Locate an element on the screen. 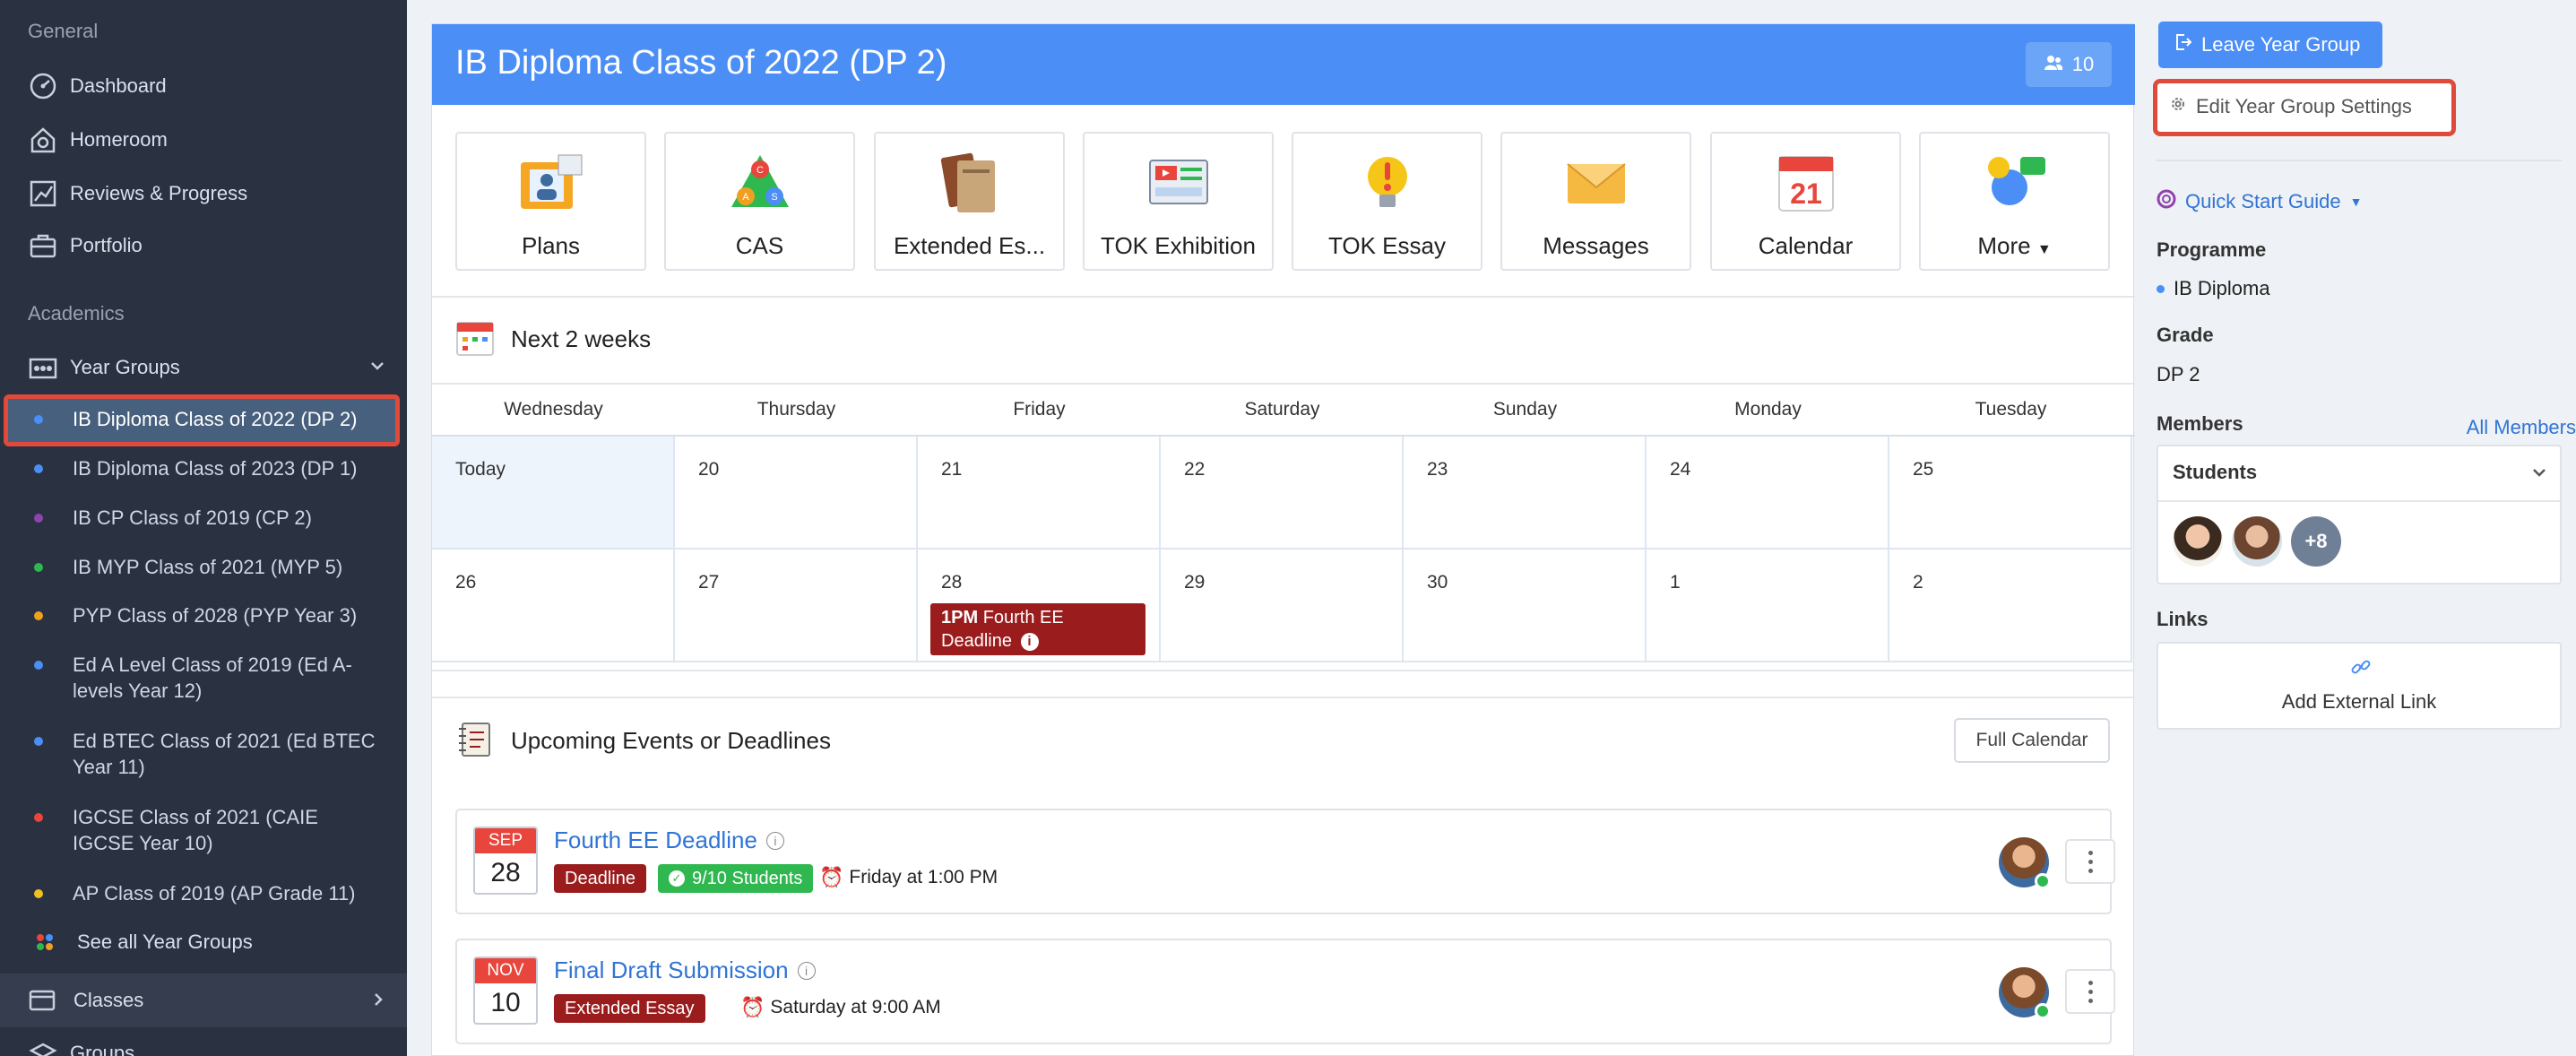 The height and width of the screenshot is (1056, 2576). calendar-cell: 25 is located at coordinates (2010, 493).